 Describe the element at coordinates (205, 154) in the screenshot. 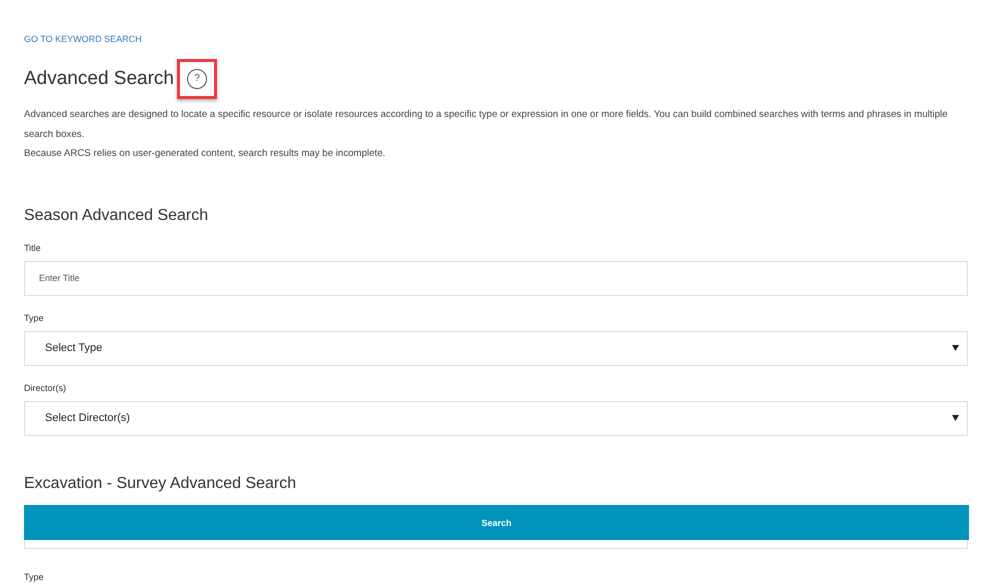

I see `description-text: Because ARCS relies on user-generated content, search results may be incomplete.` at that location.